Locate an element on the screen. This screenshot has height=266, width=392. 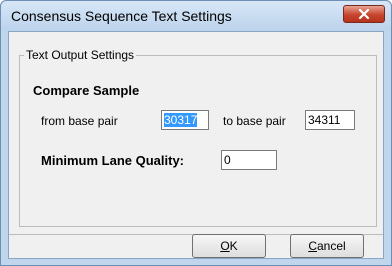
from-base-pair-input: 30317 is located at coordinates (185, 120).